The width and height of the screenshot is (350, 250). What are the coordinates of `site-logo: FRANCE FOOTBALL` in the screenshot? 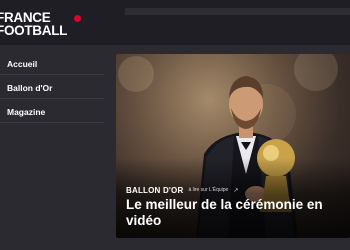 It's located at (43, 25).